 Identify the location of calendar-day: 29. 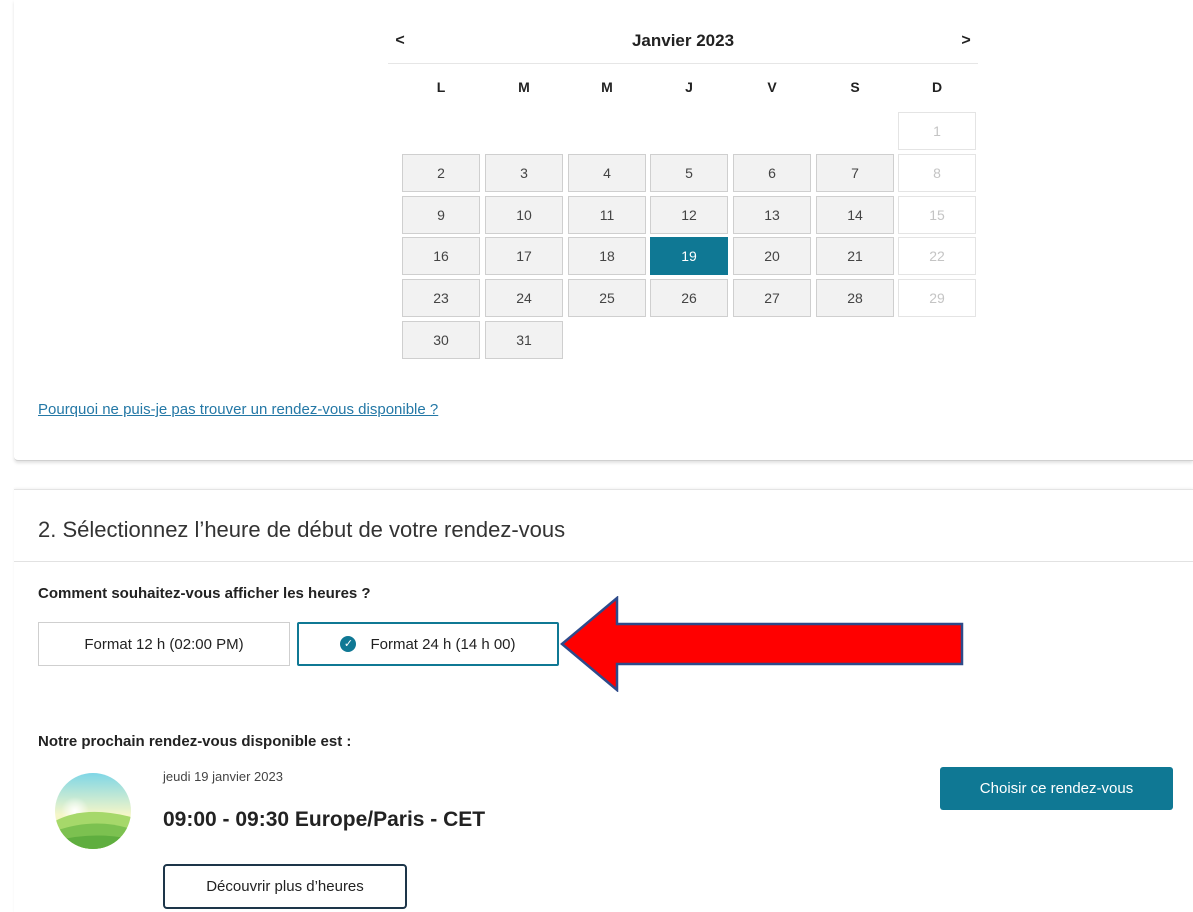
(937, 298).